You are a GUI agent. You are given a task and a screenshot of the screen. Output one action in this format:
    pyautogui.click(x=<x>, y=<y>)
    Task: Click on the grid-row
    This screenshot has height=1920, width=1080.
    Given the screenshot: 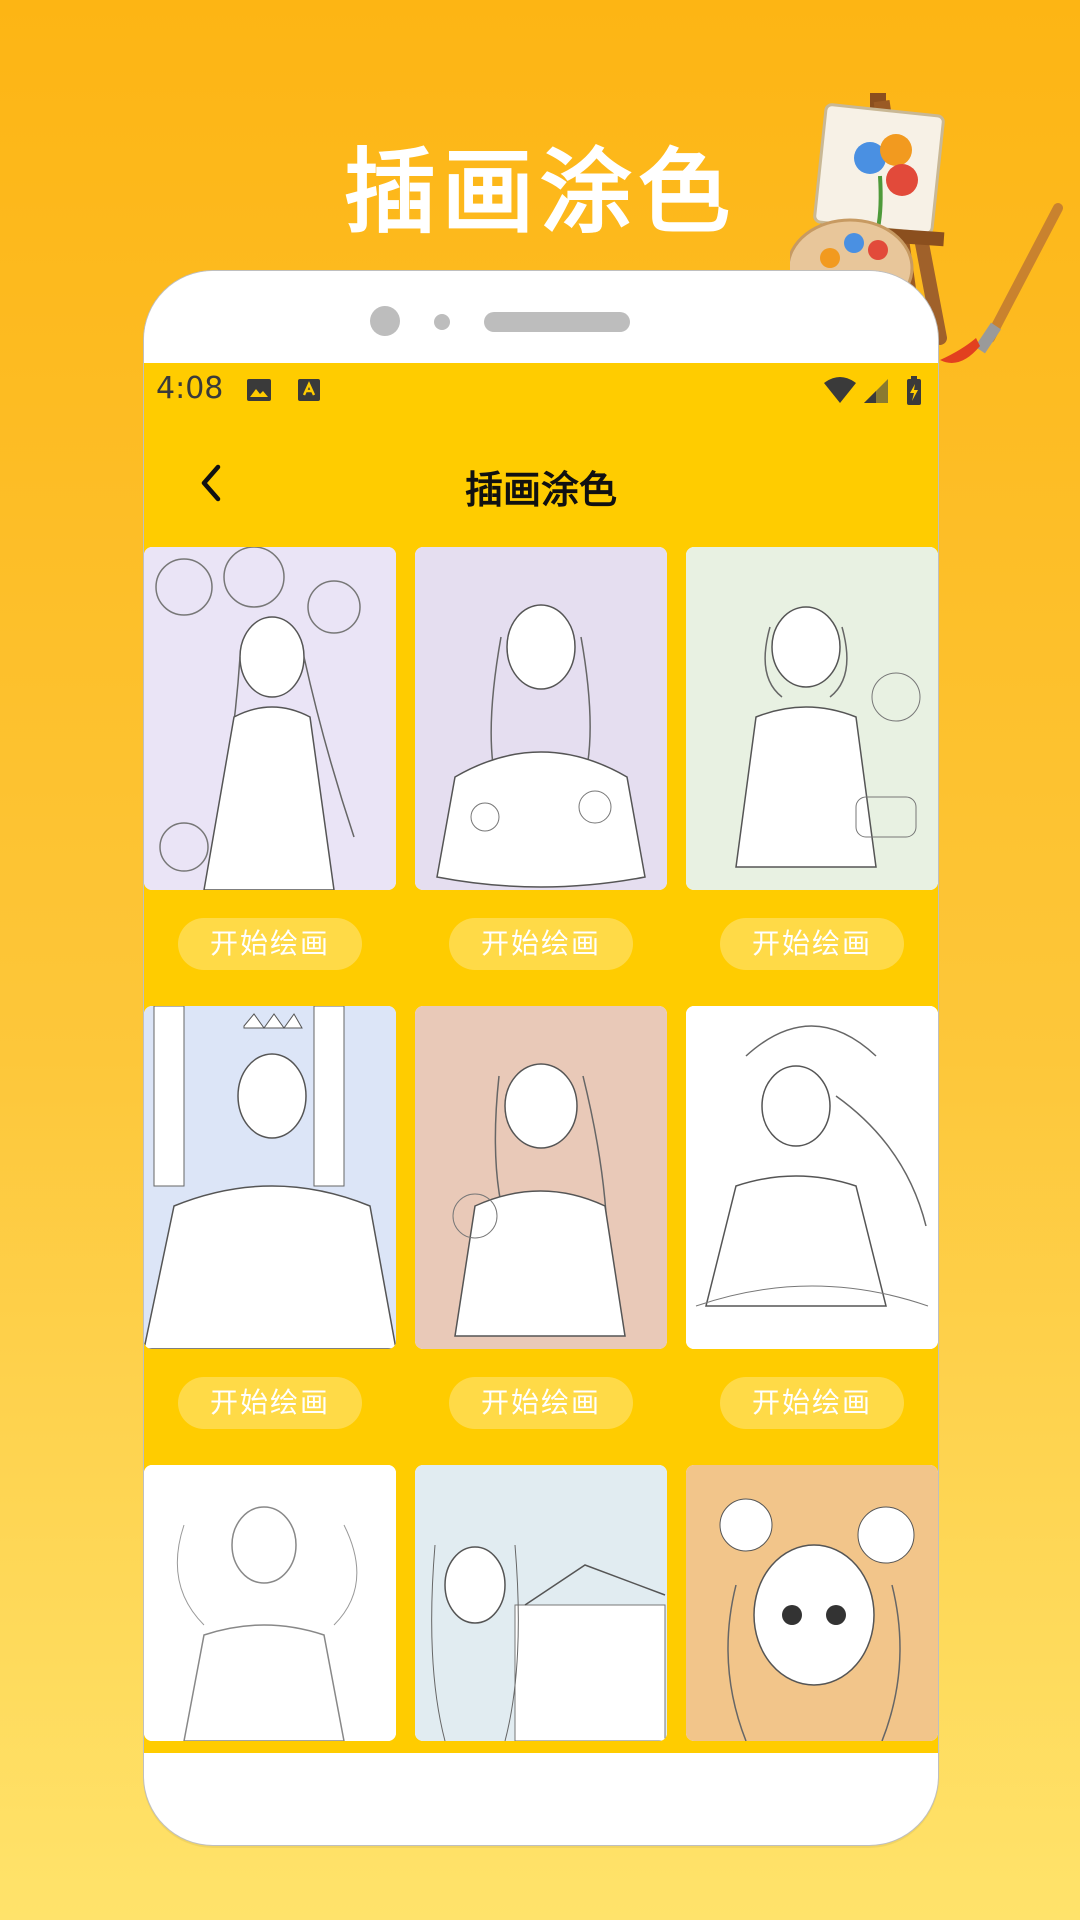 What is the action you would take?
    pyautogui.click(x=541, y=1609)
    